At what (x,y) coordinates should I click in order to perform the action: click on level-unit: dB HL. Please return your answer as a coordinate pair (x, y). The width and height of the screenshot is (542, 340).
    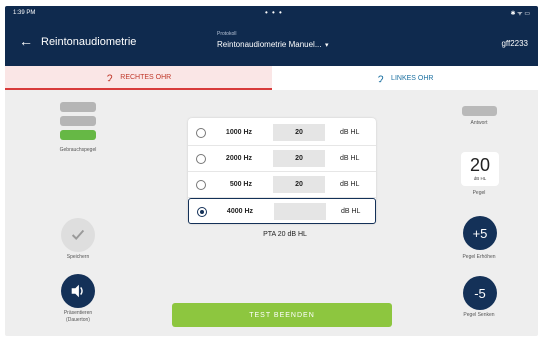
    Looking at the image, I should click on (480, 178).